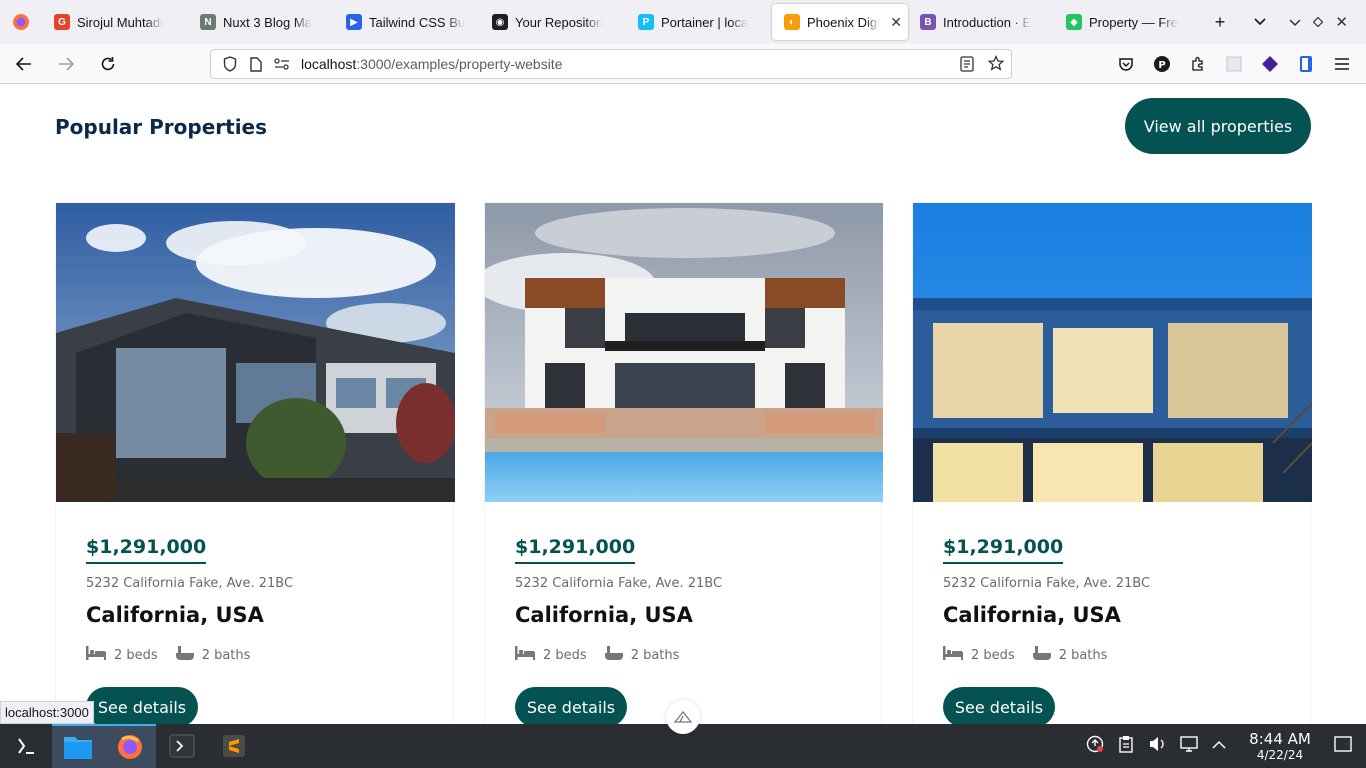  Describe the element at coordinates (683, 717) in the screenshot. I see `nuxt-devtools-icon` at that location.